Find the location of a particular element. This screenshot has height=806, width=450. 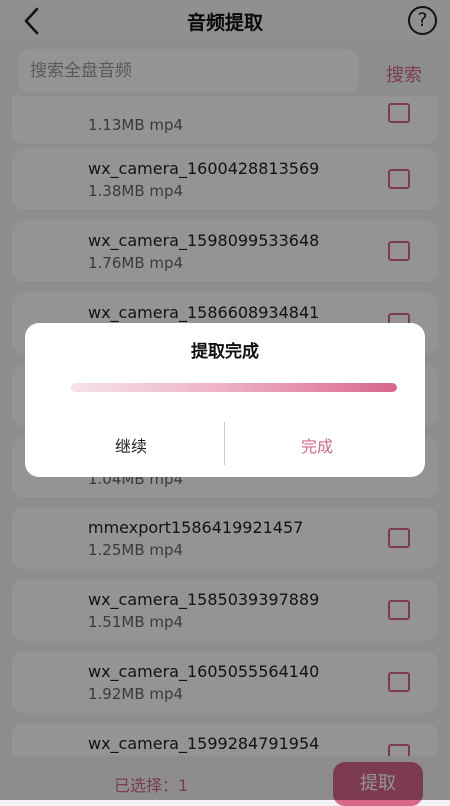

progress-bar is located at coordinates (234, 387).